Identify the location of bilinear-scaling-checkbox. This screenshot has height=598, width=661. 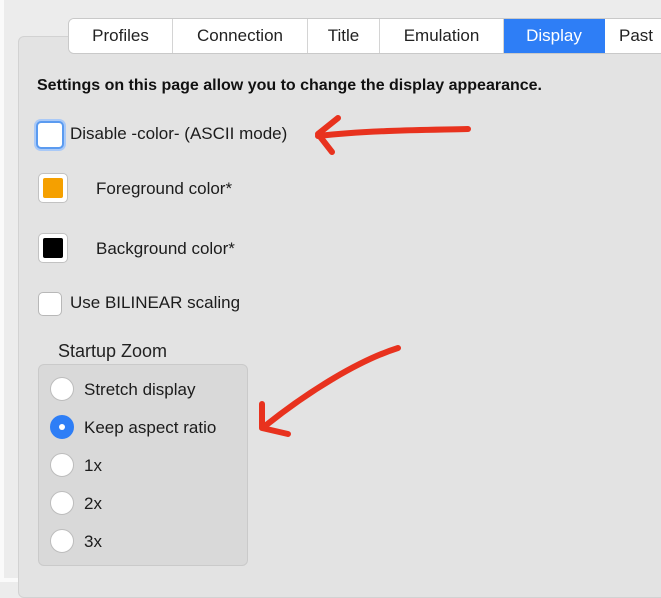
(50, 304).